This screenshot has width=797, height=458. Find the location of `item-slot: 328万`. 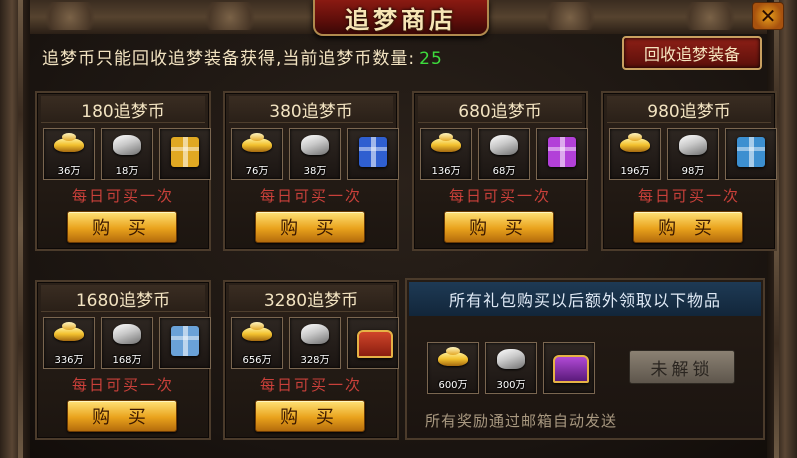

item-slot: 328万 is located at coordinates (315, 343).